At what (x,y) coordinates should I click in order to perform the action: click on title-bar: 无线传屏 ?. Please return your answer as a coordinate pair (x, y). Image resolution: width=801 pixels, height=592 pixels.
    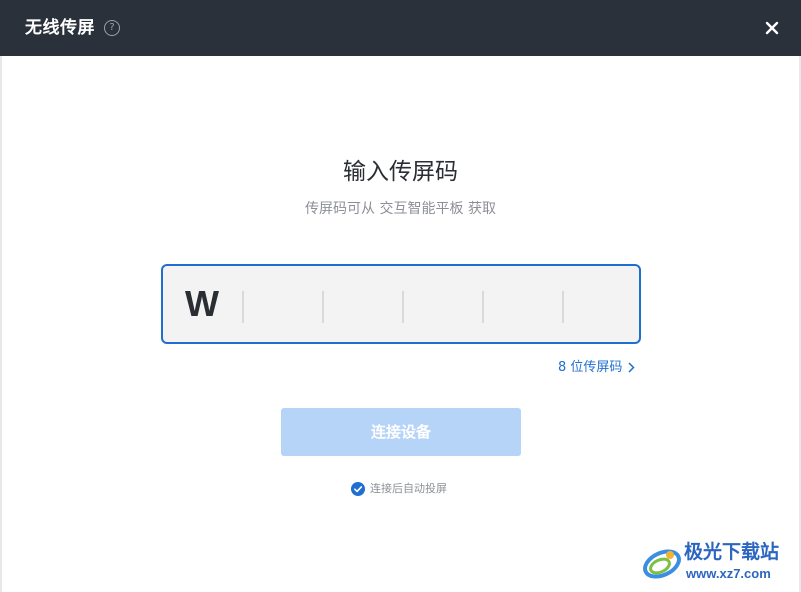
    Looking at the image, I should click on (400, 28).